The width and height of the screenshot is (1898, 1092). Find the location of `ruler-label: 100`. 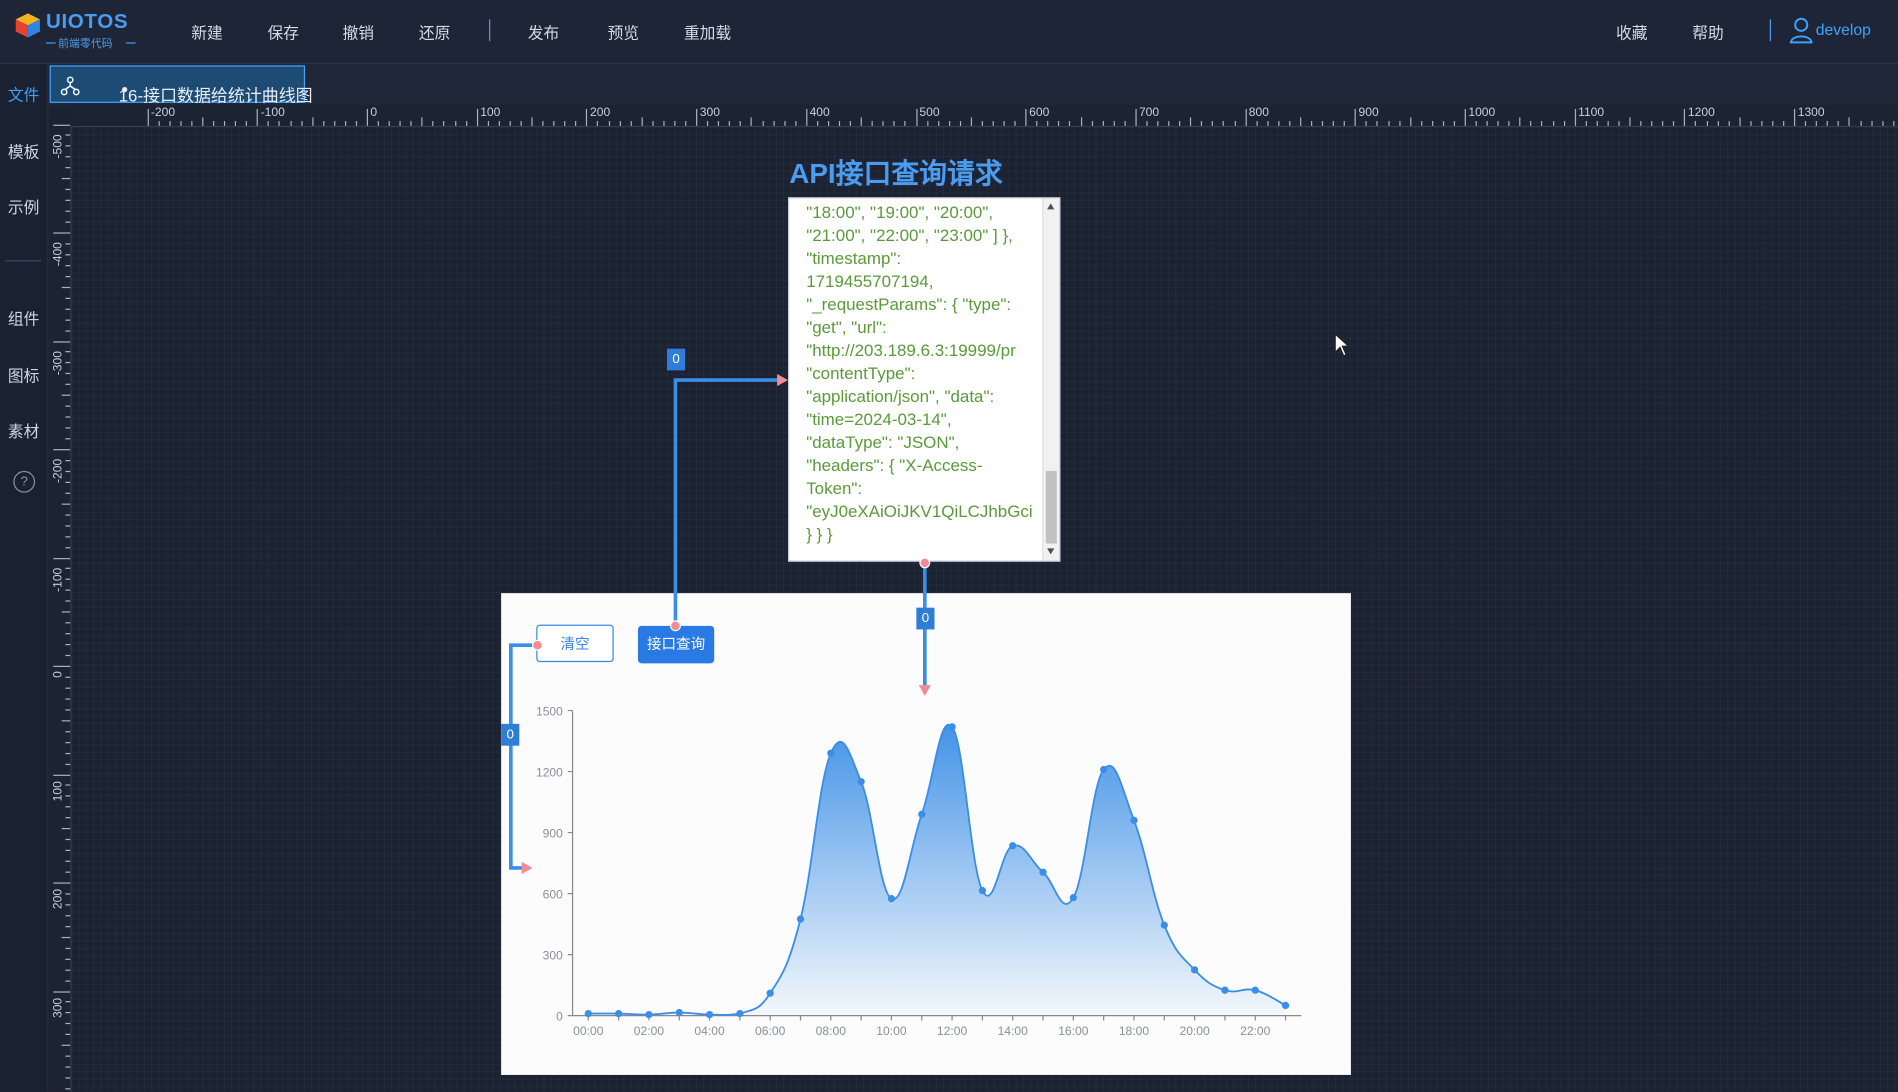

ruler-label: 100 is located at coordinates (490, 113).